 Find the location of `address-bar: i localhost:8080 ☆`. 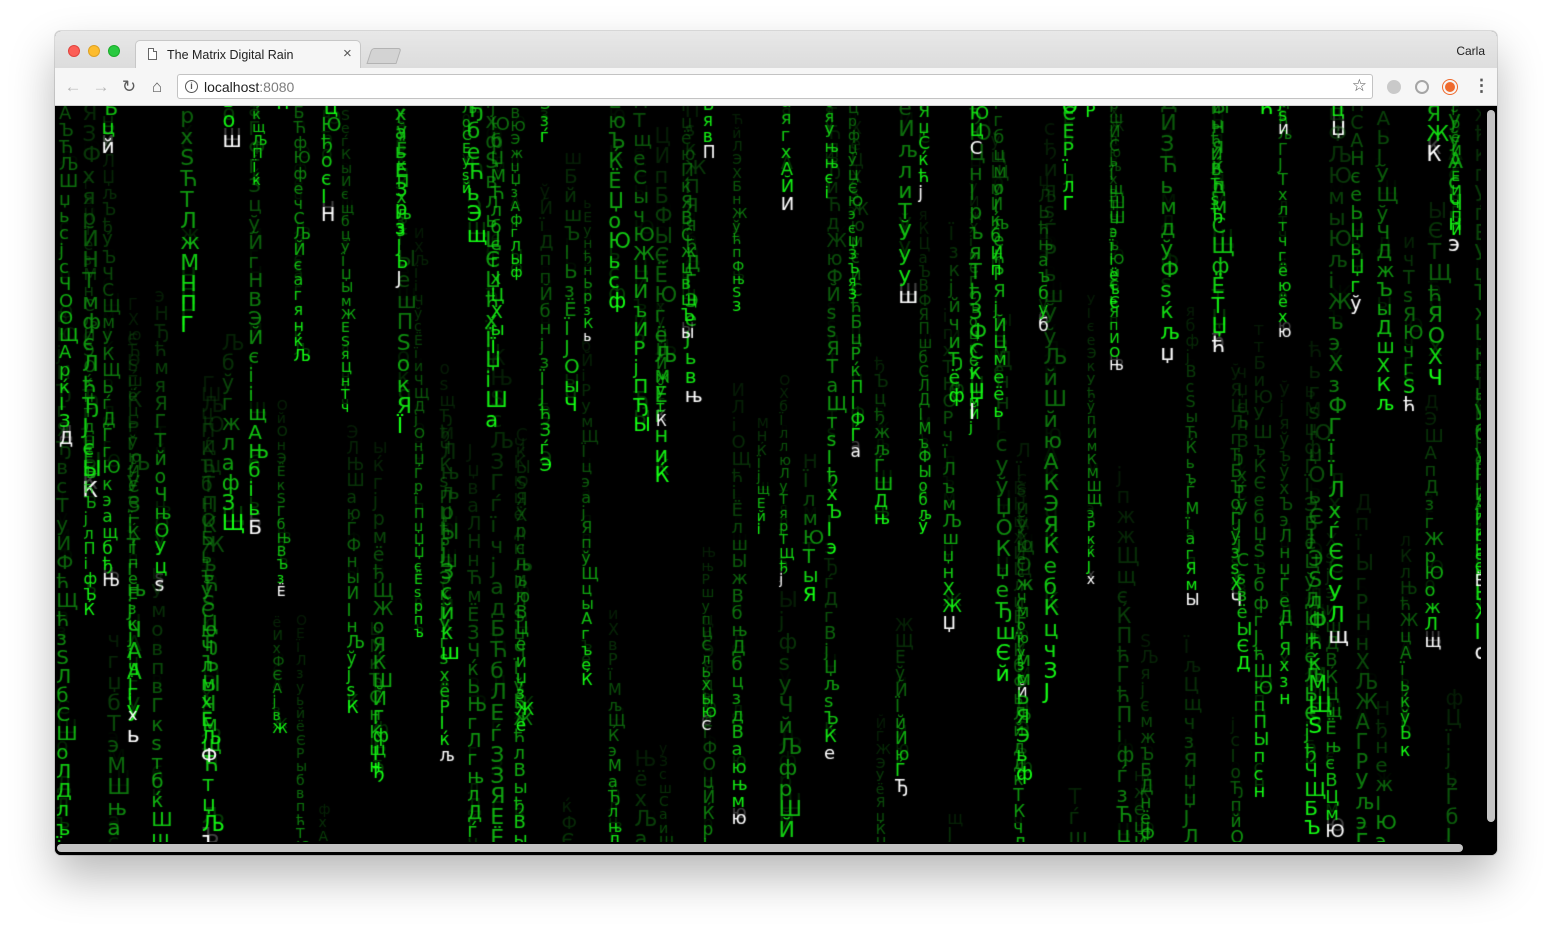

address-bar: i localhost:8080 ☆ is located at coordinates (775, 86).